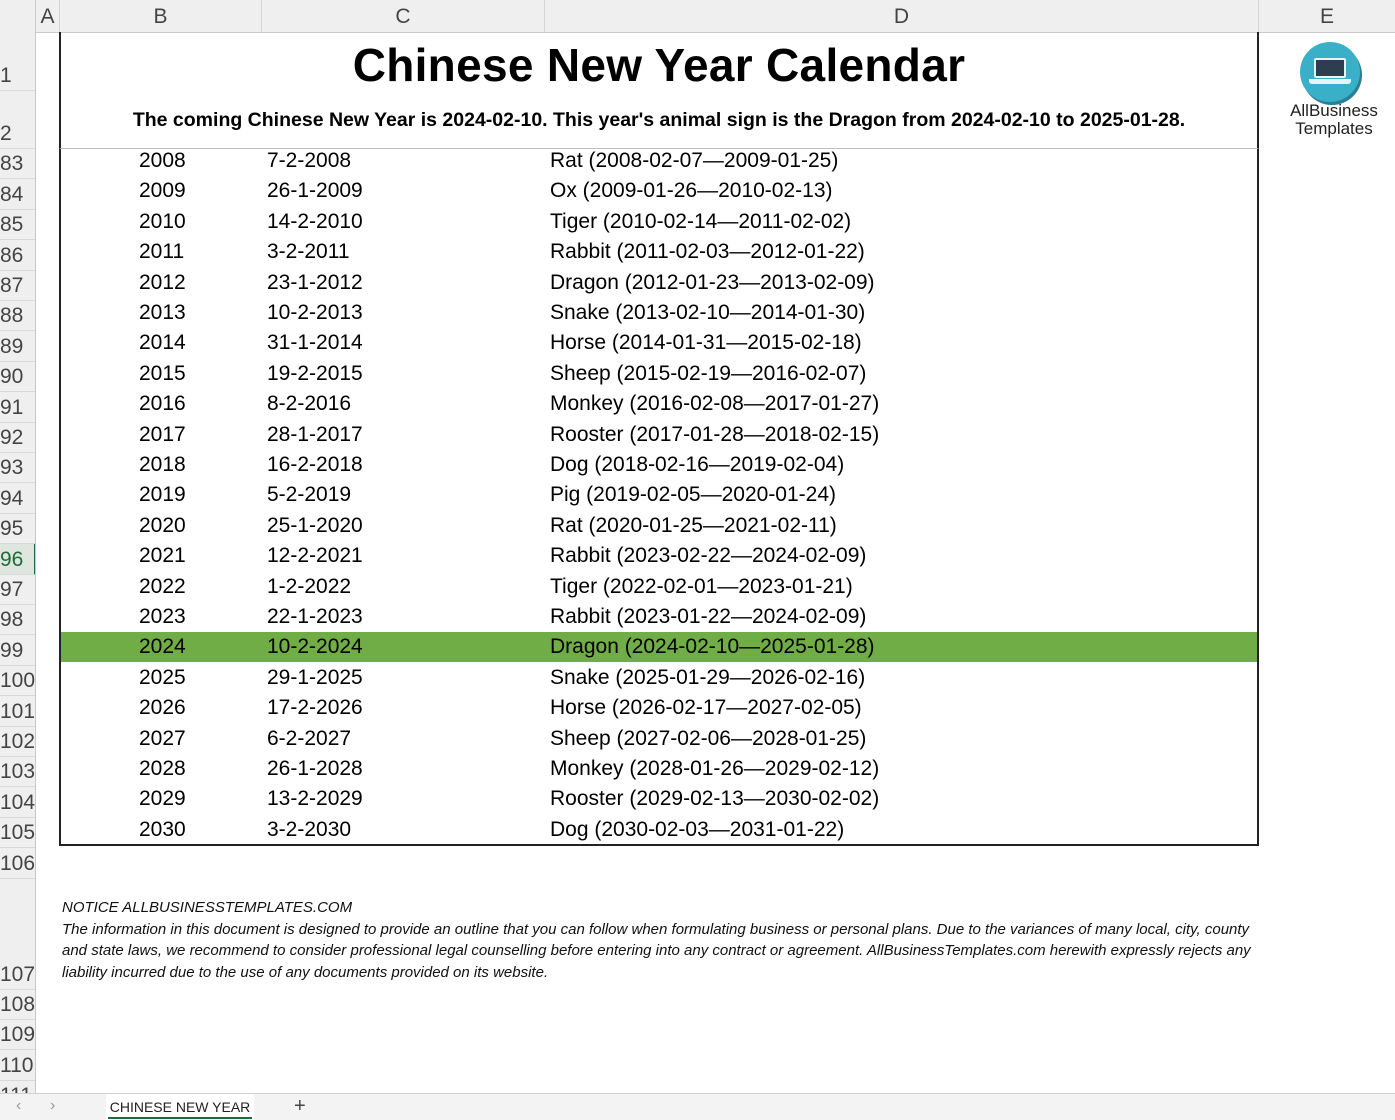  I want to click on date-cell: 6-2-2027, so click(309, 739).